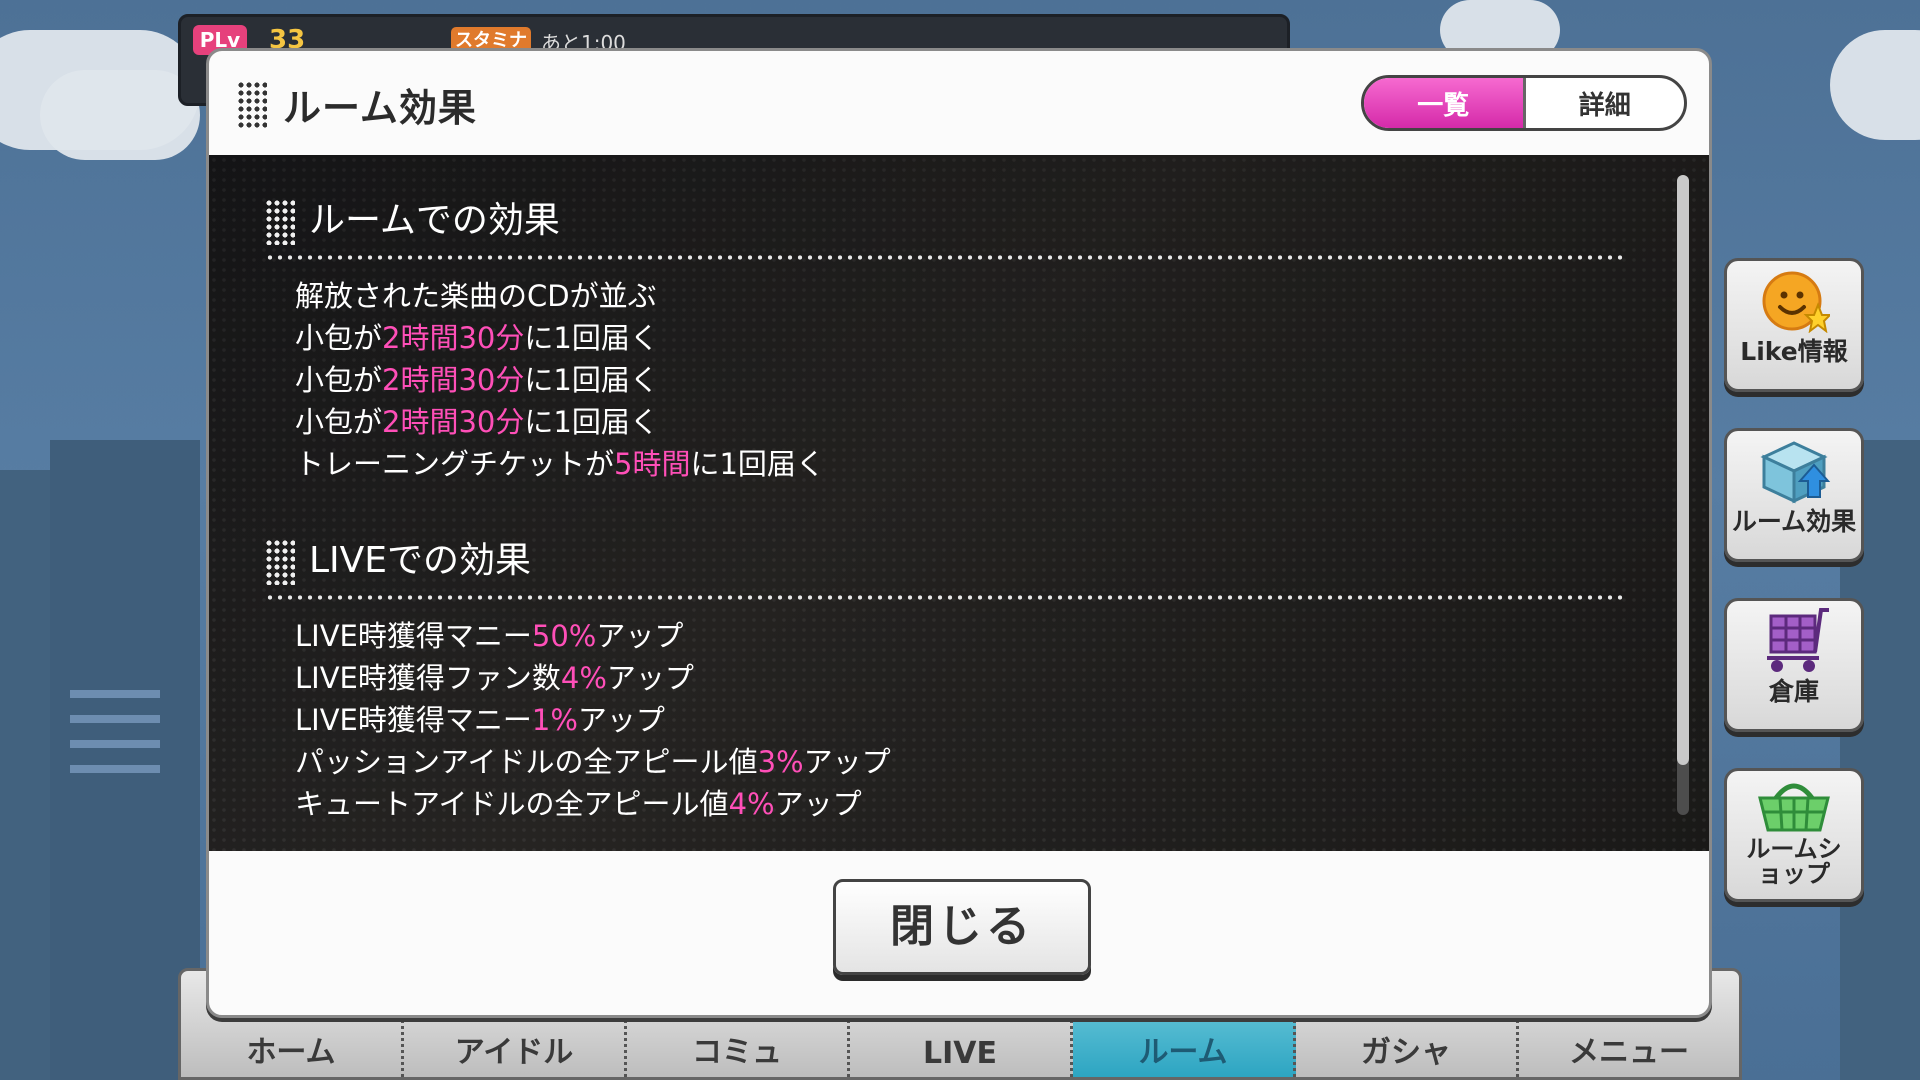 This screenshot has width=1920, height=1080. Describe the element at coordinates (962, 927) in the screenshot. I see `close-button: 閉じる` at that location.